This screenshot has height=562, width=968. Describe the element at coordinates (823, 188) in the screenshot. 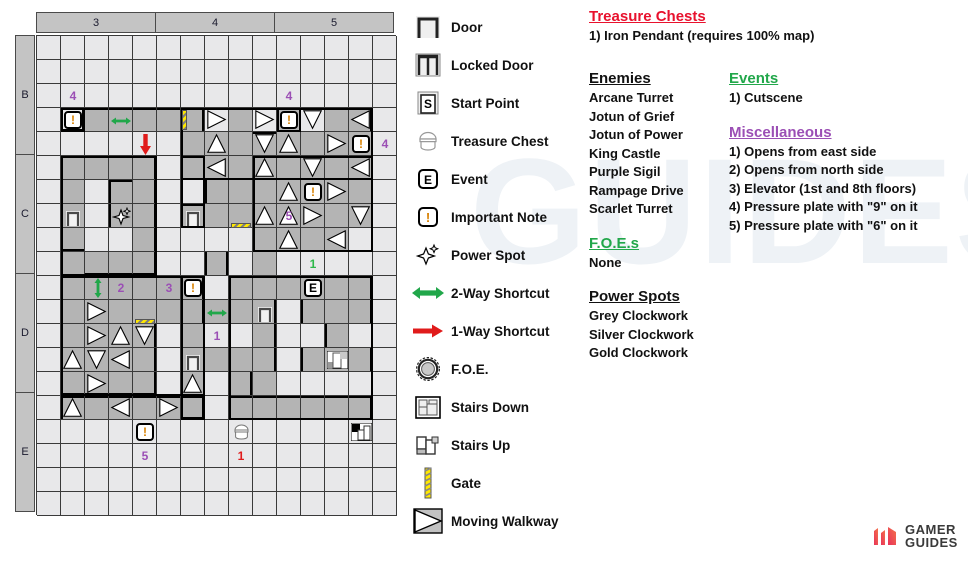

I see `misc-item: 3) Elevator (1st and 8th floors)` at that location.